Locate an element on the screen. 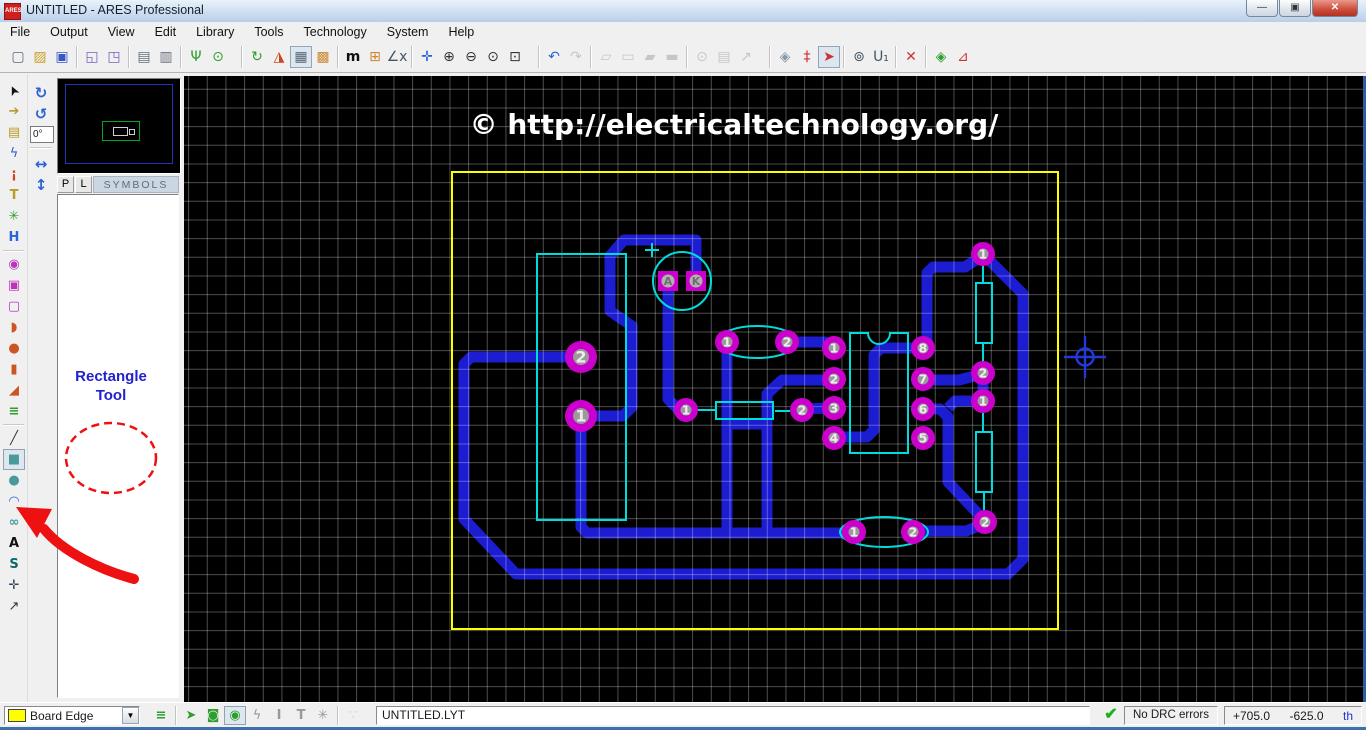 This screenshot has height=730, width=1366. trace-tool-icon: ϟ is located at coordinates (14, 153).